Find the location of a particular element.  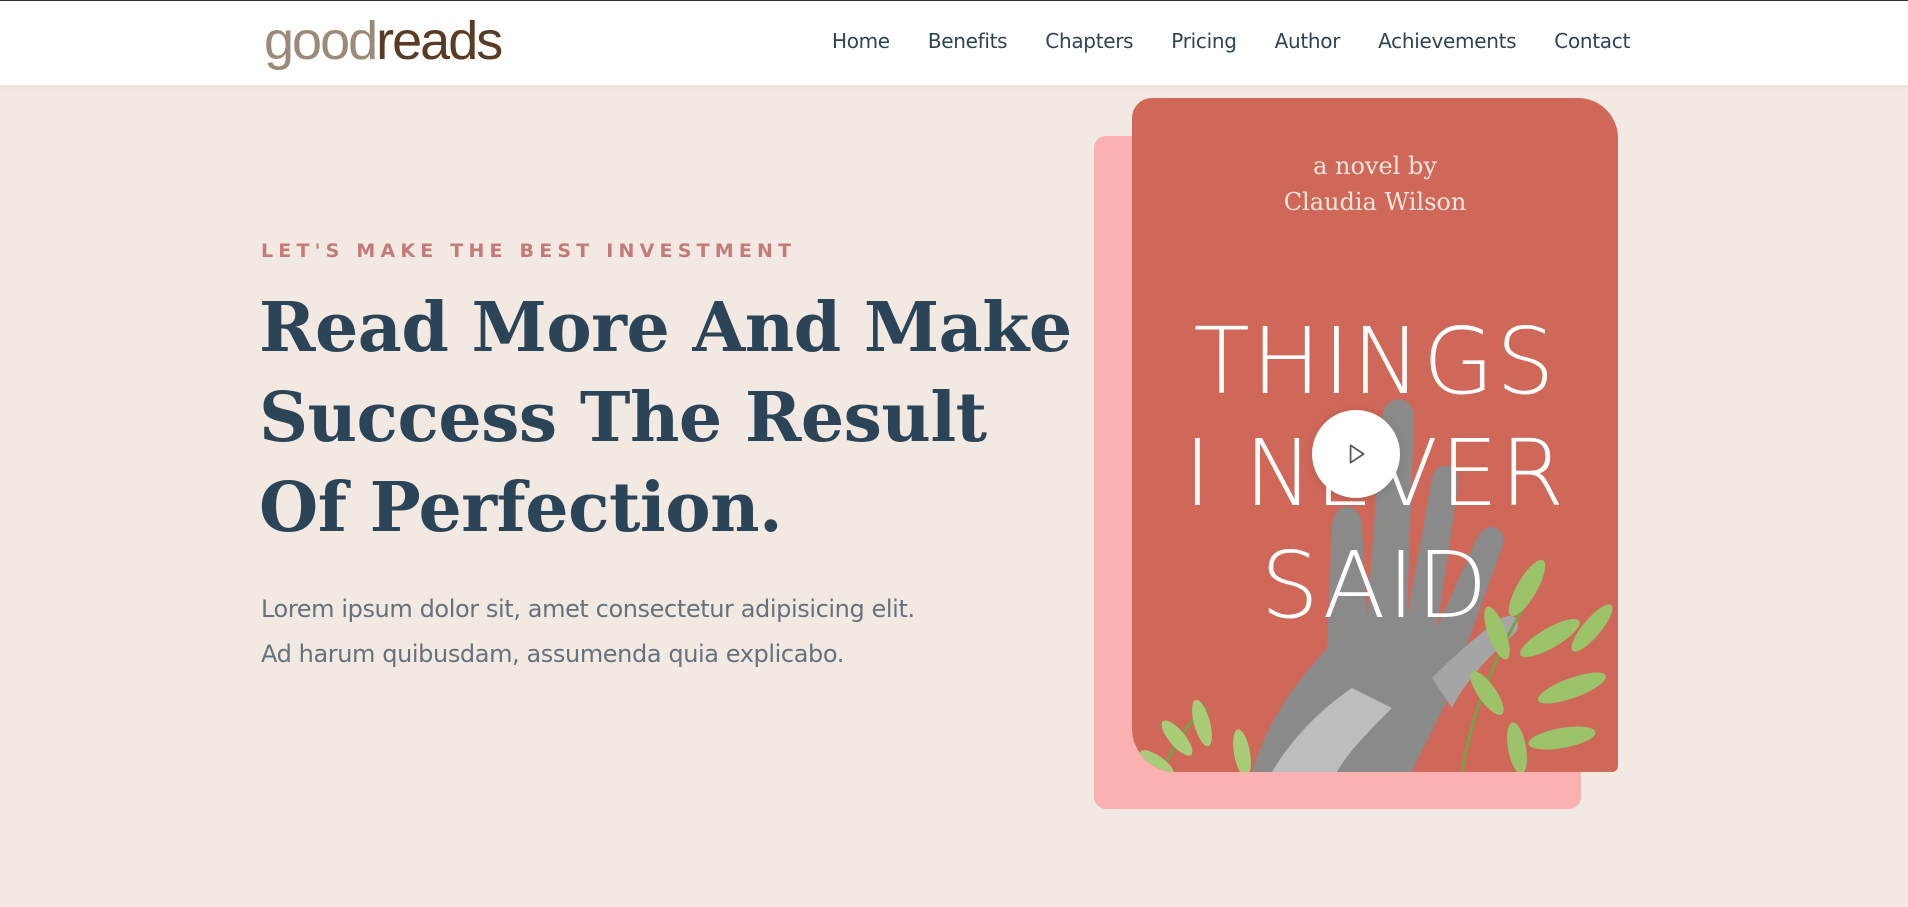

nav-home: Home is located at coordinates (861, 41).